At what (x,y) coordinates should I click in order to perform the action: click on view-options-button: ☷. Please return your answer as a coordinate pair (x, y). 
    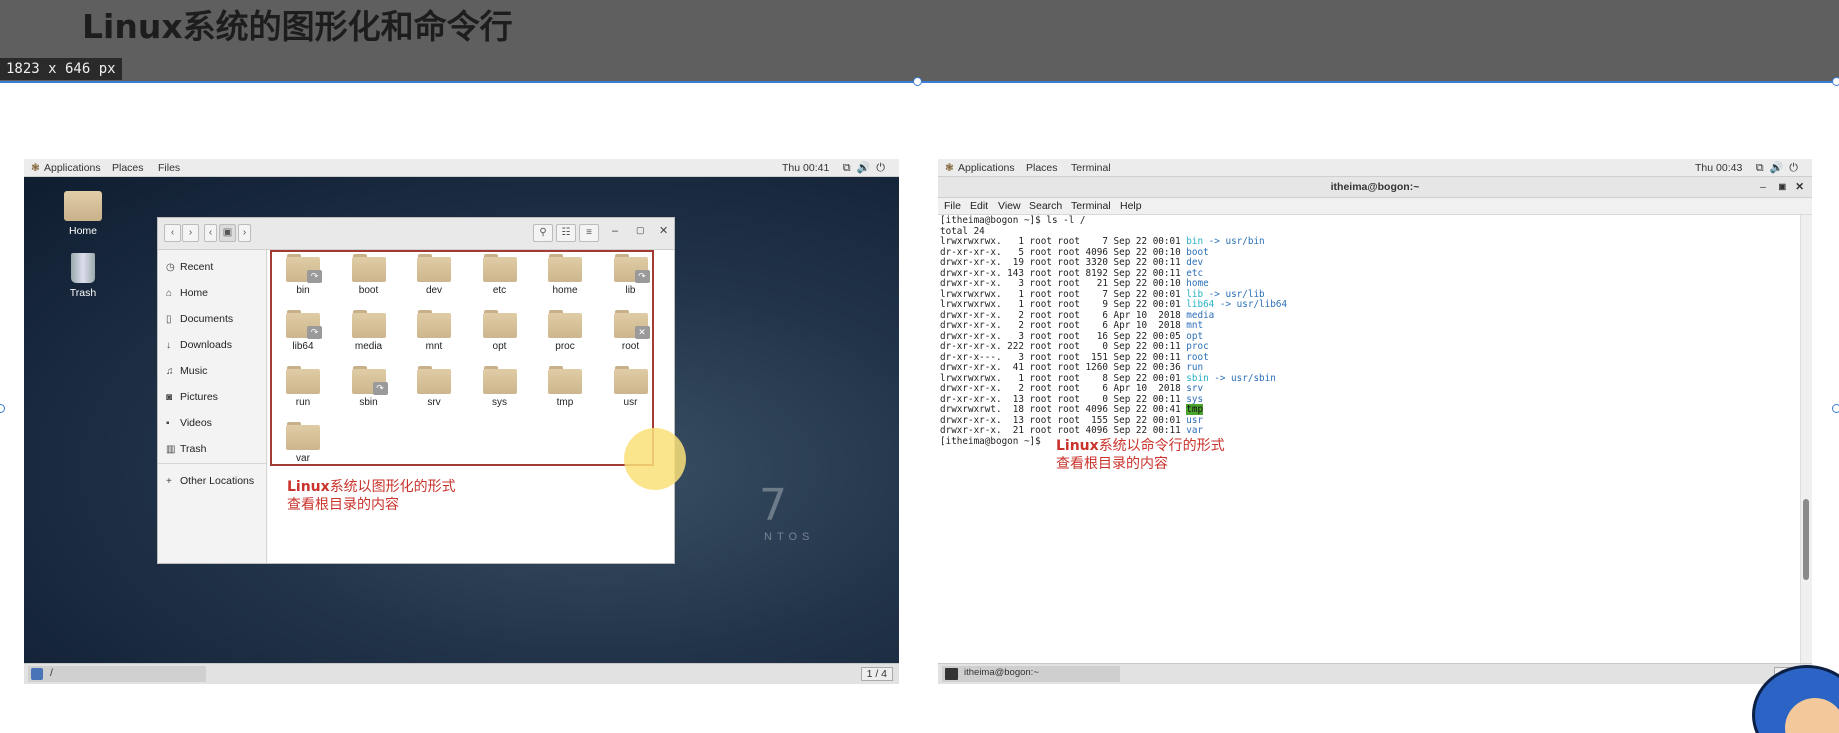
    Looking at the image, I should click on (566, 233).